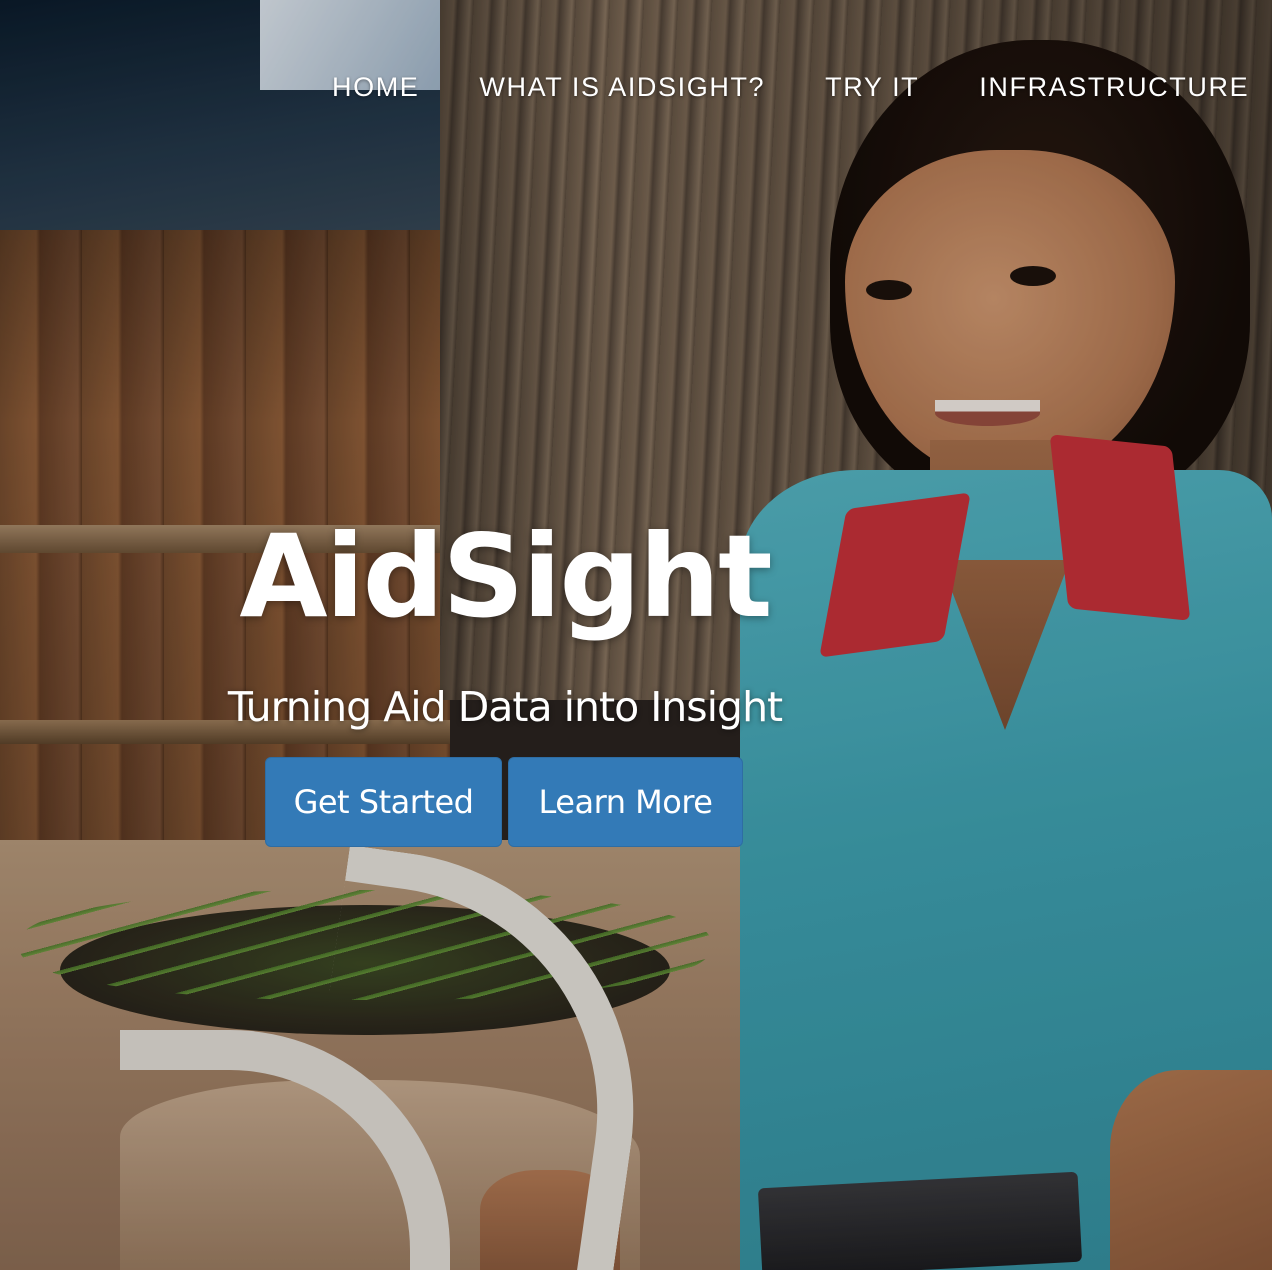 Image resolution: width=1272 pixels, height=1270 pixels. What do you see at coordinates (375, 87) in the screenshot?
I see `nav-link-home: HOME` at bounding box center [375, 87].